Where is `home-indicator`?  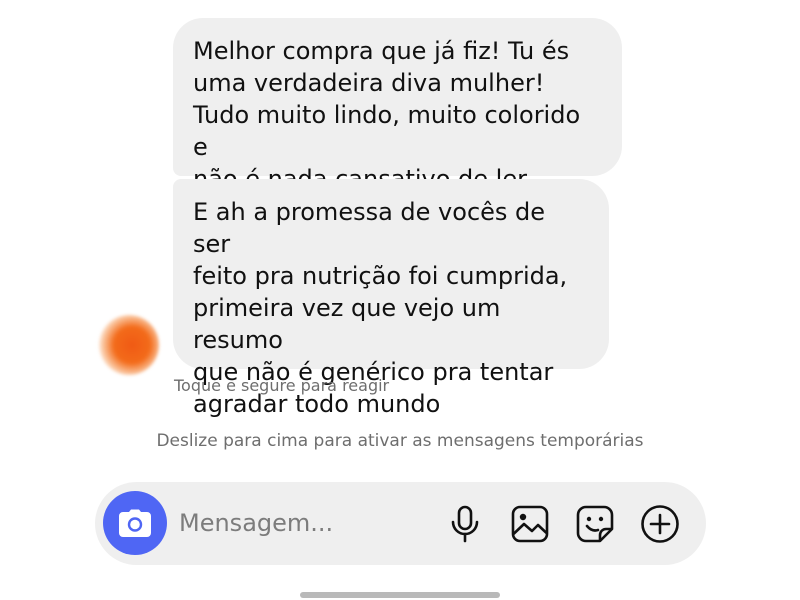
home-indicator is located at coordinates (400, 595).